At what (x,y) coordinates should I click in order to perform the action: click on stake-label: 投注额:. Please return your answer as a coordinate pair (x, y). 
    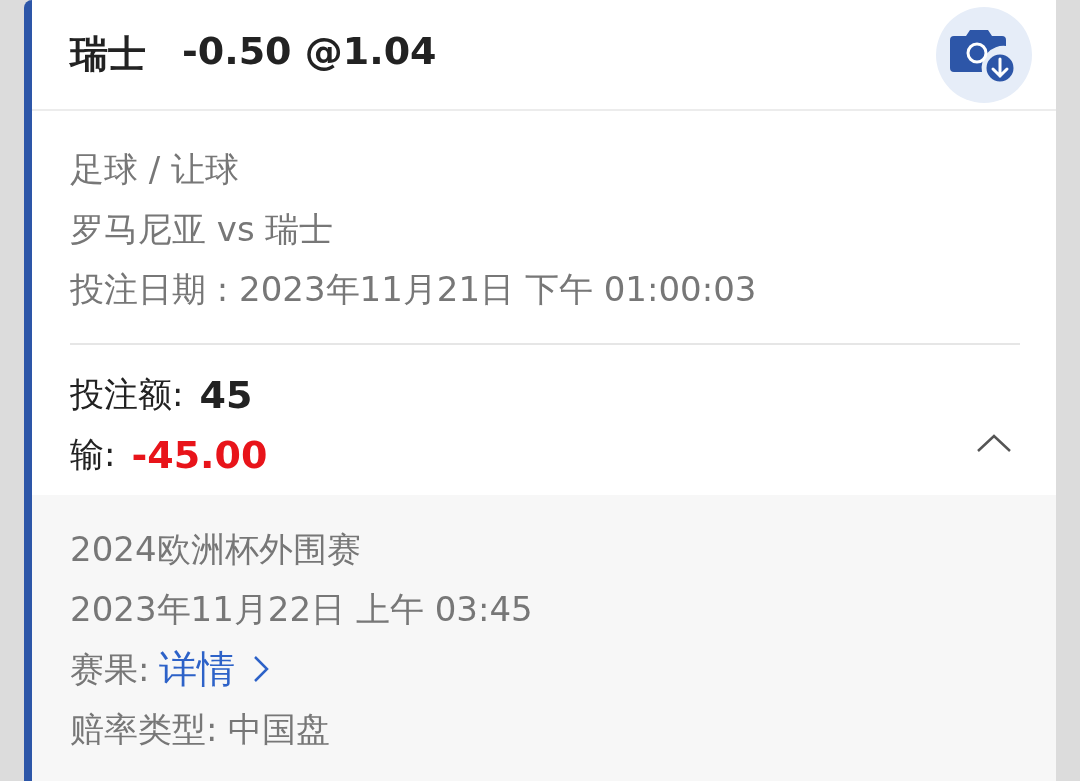
    Looking at the image, I should click on (127, 394).